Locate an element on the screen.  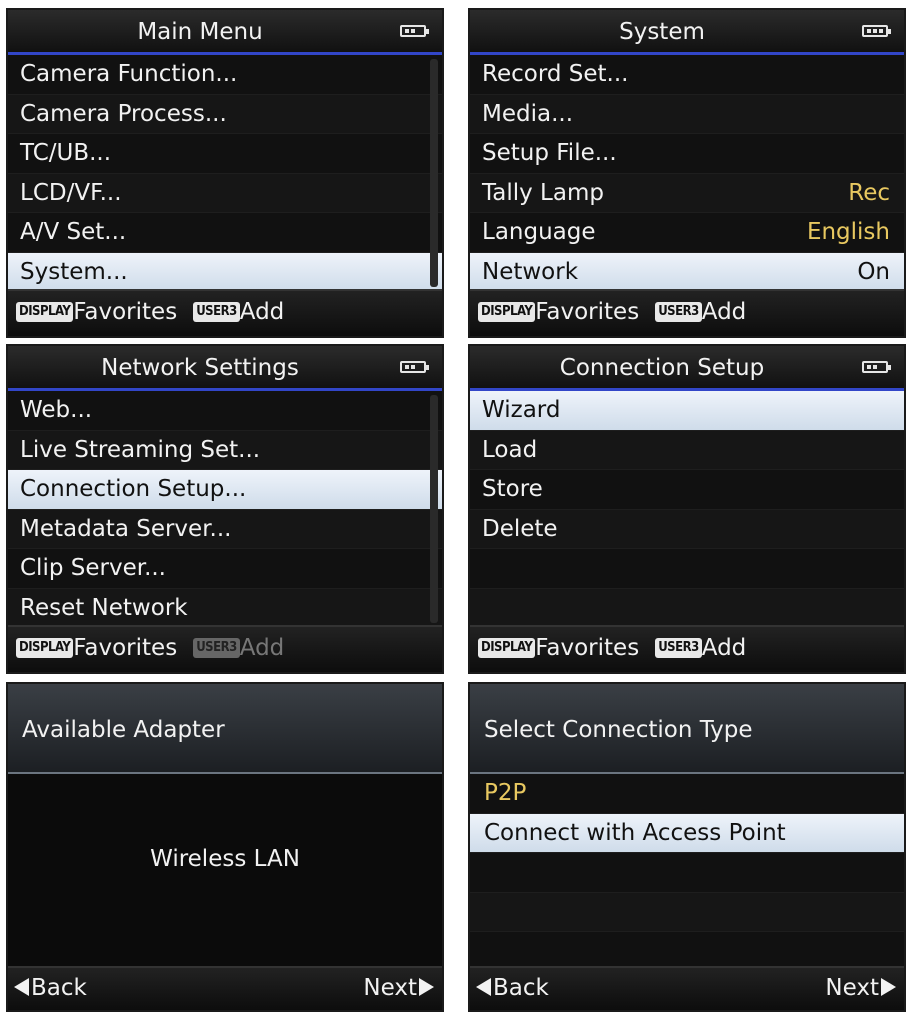
title-bar: Connection Setup is located at coordinates (687, 368).